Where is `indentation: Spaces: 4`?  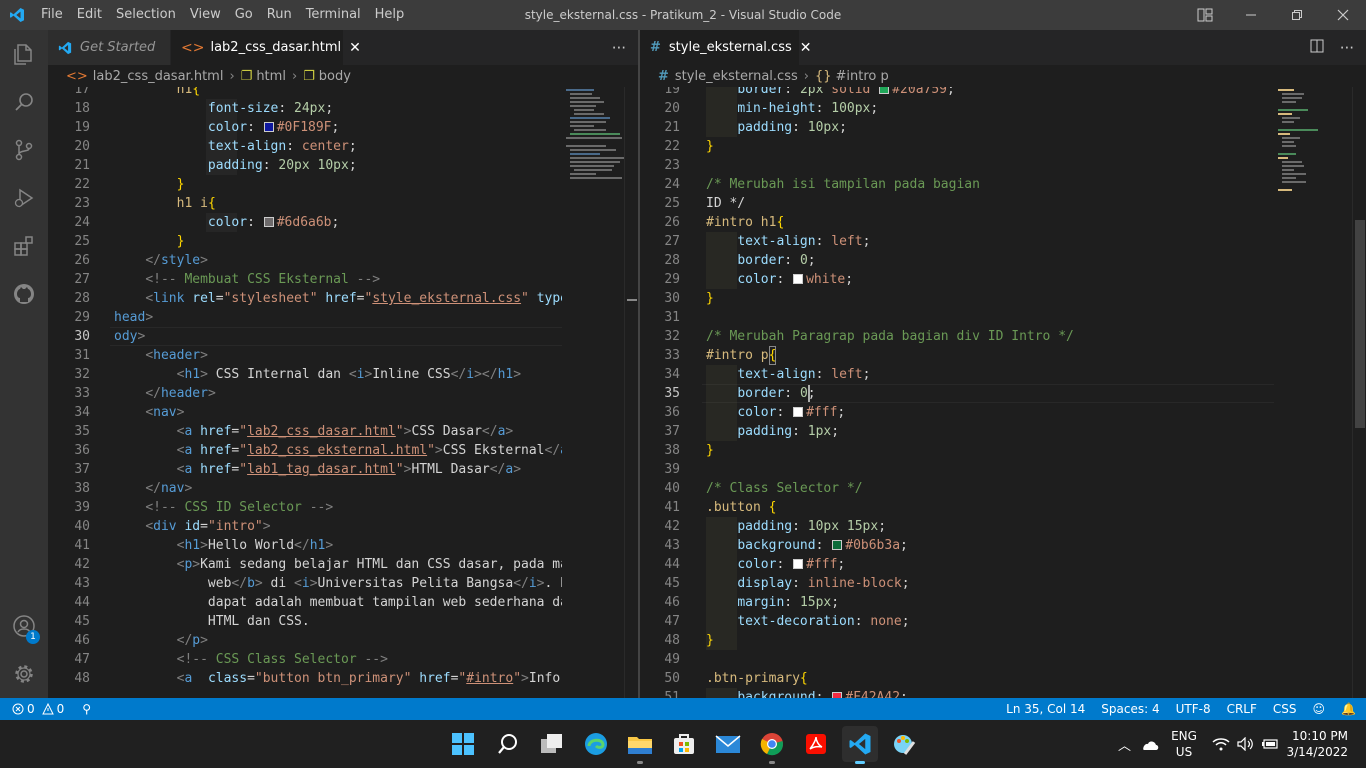 indentation: Spaces: 4 is located at coordinates (1130, 709).